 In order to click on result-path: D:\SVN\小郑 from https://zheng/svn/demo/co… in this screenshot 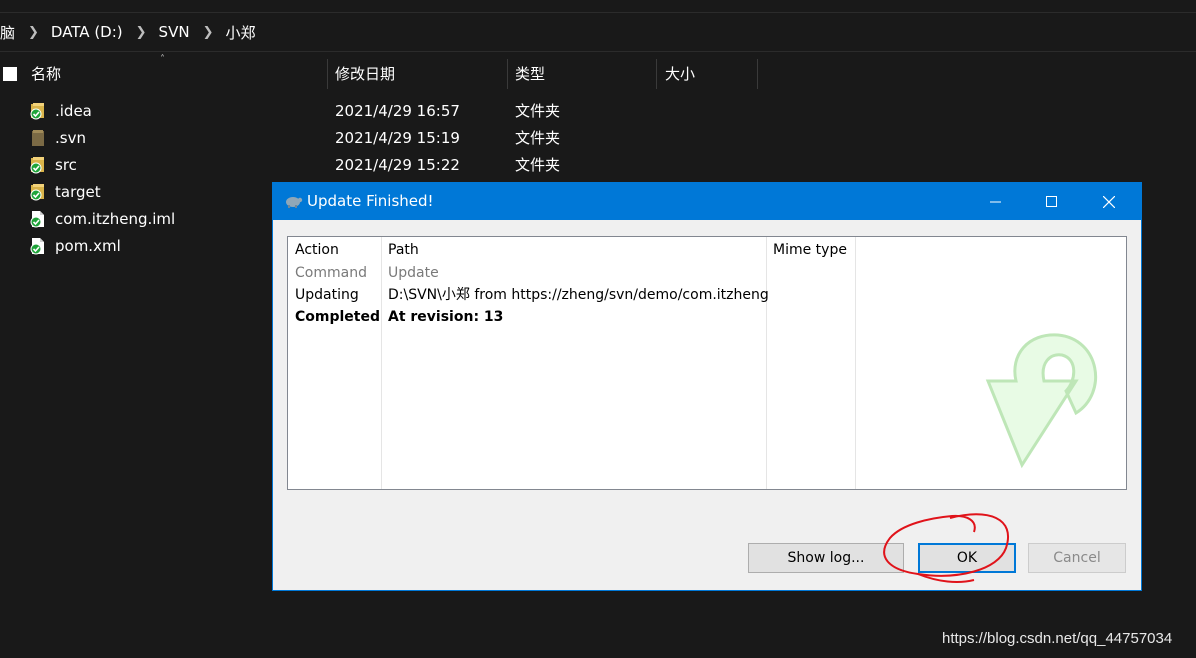, I will do `click(578, 295)`.